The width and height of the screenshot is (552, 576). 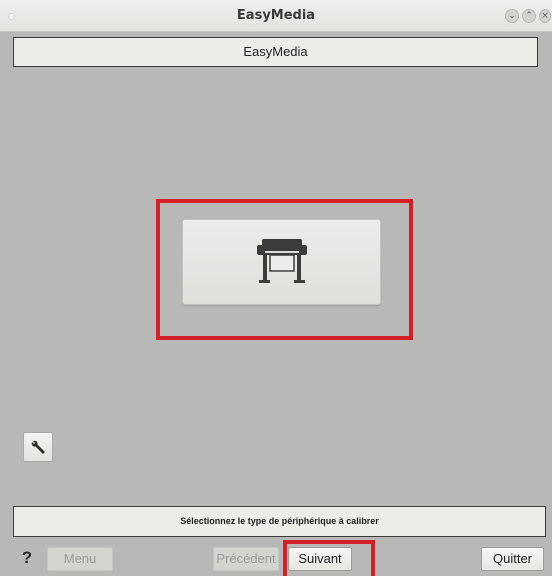 What do you see at coordinates (329, 558) in the screenshot?
I see `next-highlight-box` at bounding box center [329, 558].